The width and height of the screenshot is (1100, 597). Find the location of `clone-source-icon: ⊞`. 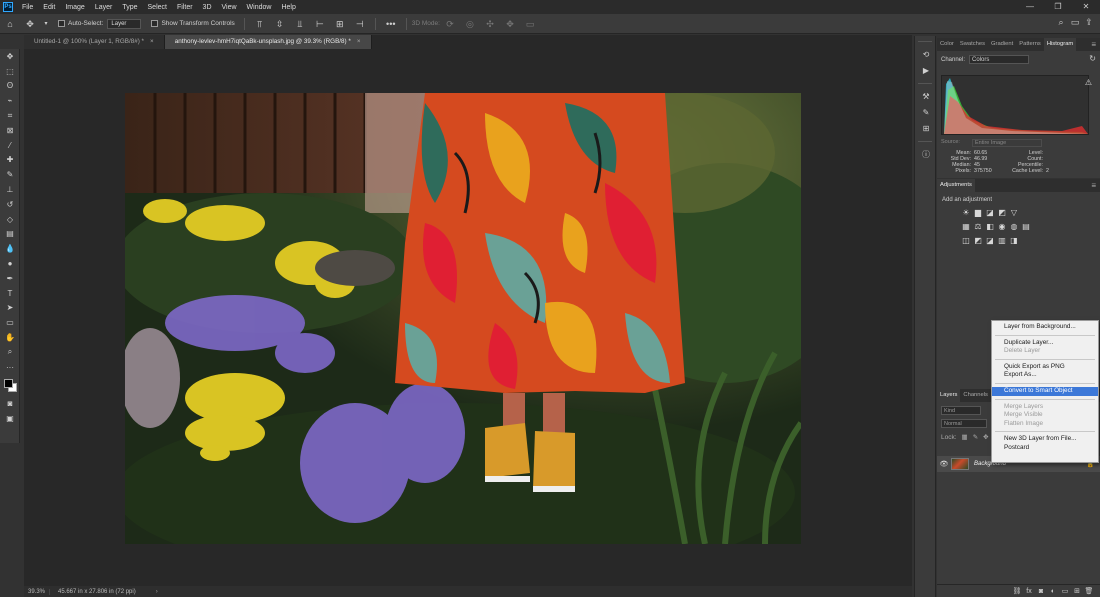

clone-source-icon: ⊞ is located at coordinates (926, 128).